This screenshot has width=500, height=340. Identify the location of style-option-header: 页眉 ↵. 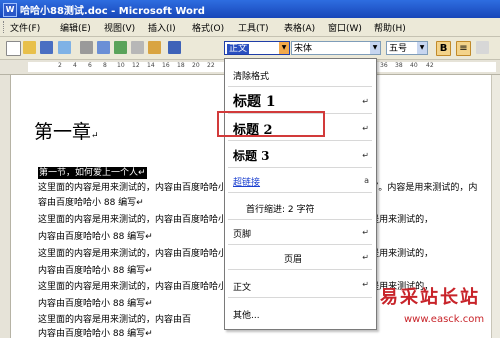
(300, 258).